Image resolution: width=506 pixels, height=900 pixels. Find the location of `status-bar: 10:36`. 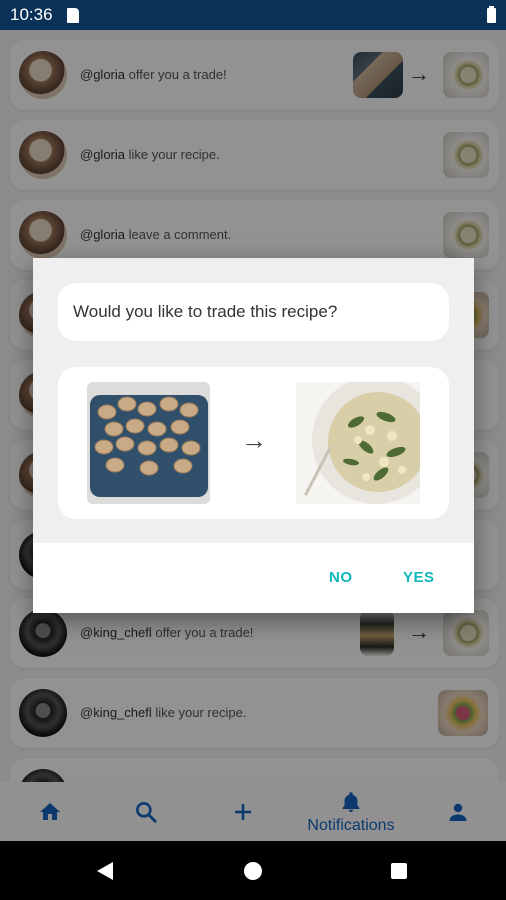

status-bar: 10:36 is located at coordinates (253, 15).